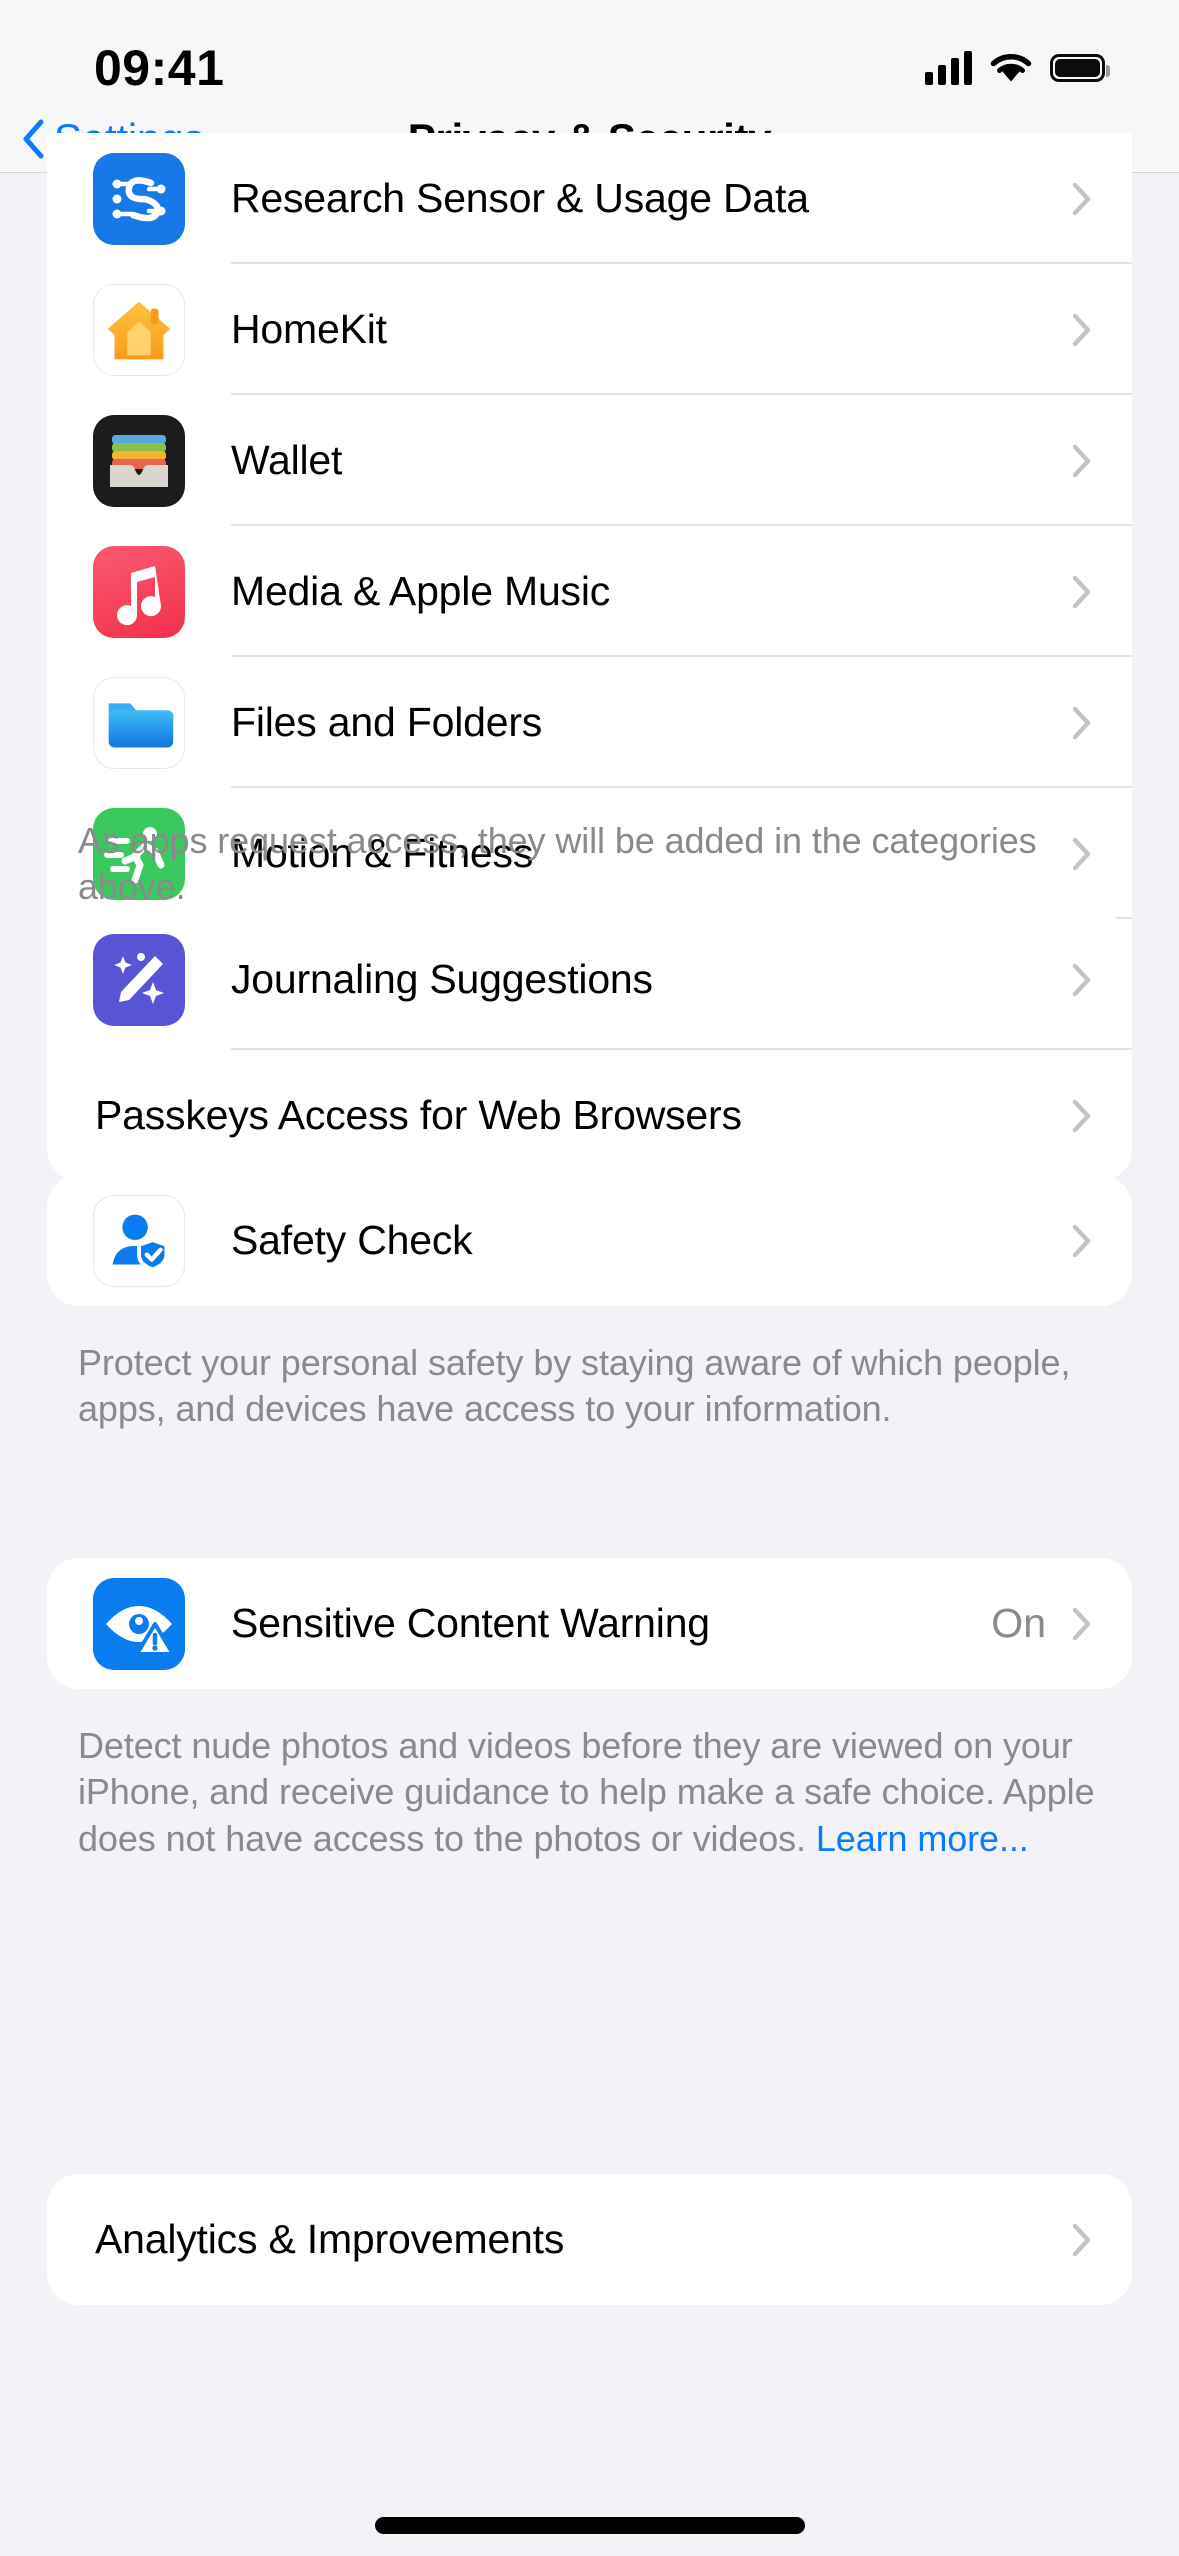  What do you see at coordinates (948, 67) in the screenshot?
I see `cellular-signal-icon` at bounding box center [948, 67].